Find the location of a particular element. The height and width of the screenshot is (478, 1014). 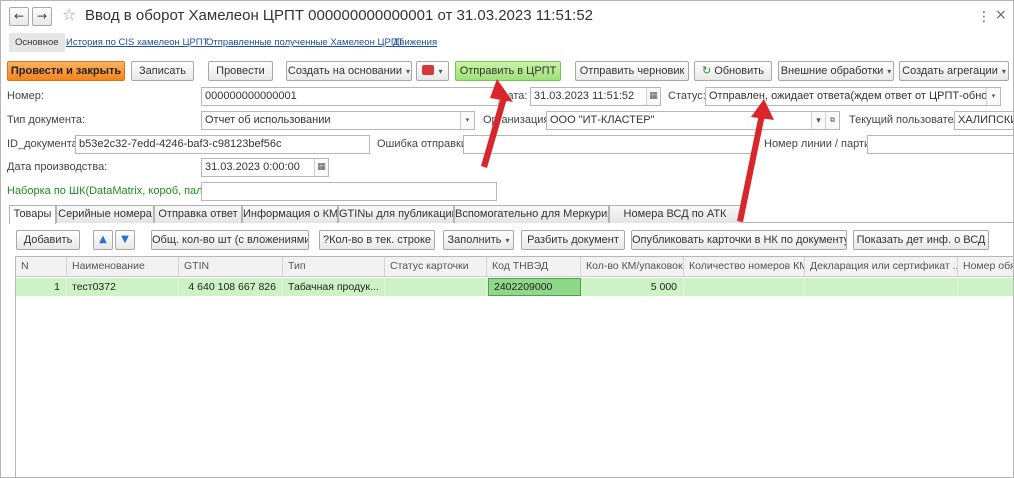

open-icon: ⧉ is located at coordinates (832, 120).